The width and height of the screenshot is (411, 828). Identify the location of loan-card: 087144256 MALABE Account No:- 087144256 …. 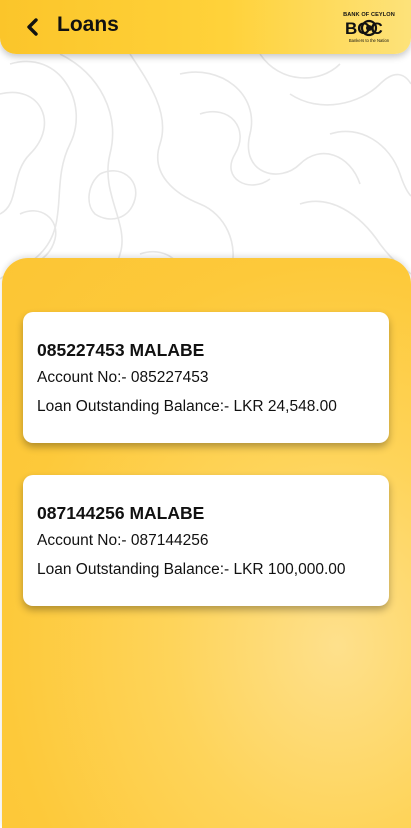
(206, 540).